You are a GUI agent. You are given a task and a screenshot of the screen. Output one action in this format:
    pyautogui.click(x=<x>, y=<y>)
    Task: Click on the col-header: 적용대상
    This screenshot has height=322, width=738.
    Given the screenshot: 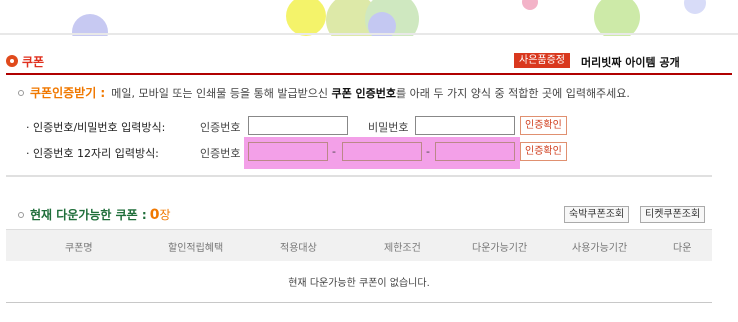 What is the action you would take?
    pyautogui.click(x=298, y=248)
    